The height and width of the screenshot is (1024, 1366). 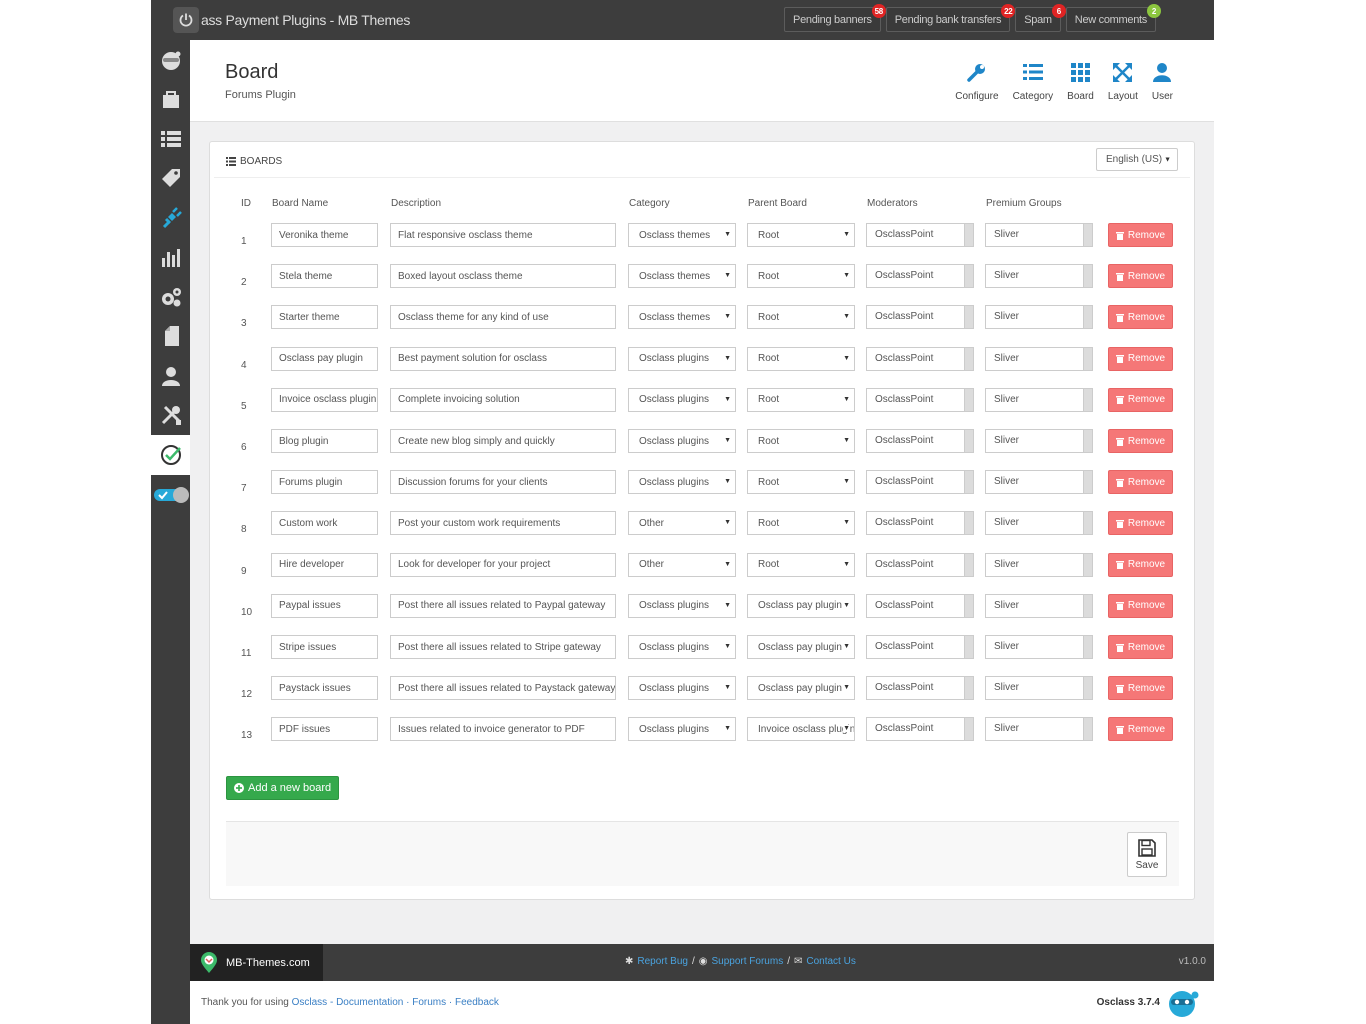 What do you see at coordinates (662, 961) in the screenshot?
I see `report-bug-link: Report Bug` at bounding box center [662, 961].